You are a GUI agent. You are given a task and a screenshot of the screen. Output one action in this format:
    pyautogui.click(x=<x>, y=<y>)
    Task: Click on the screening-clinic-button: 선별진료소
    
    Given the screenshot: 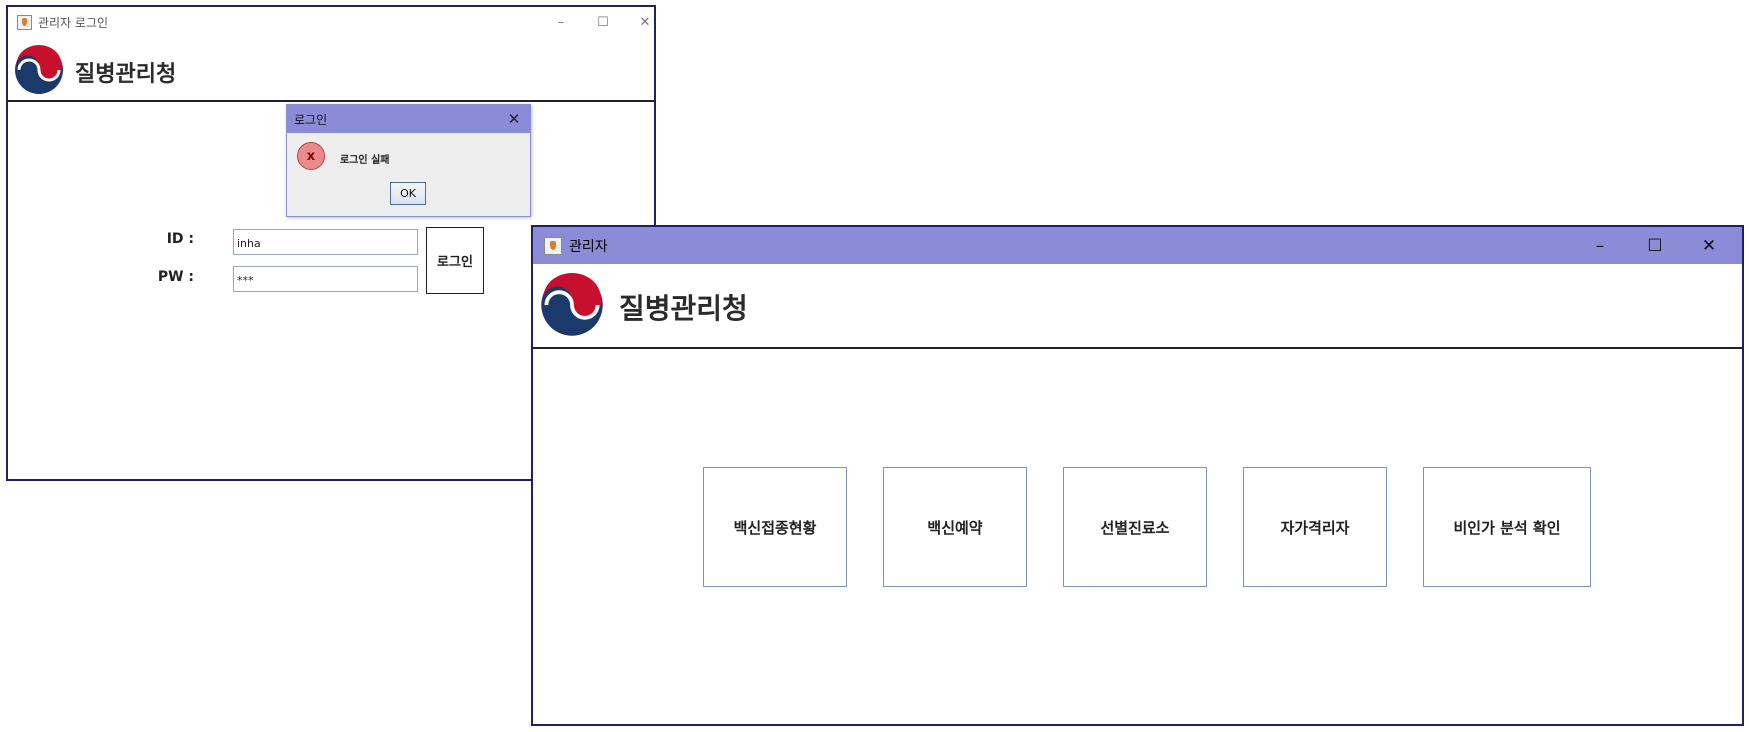 What is the action you would take?
    pyautogui.click(x=1135, y=527)
    